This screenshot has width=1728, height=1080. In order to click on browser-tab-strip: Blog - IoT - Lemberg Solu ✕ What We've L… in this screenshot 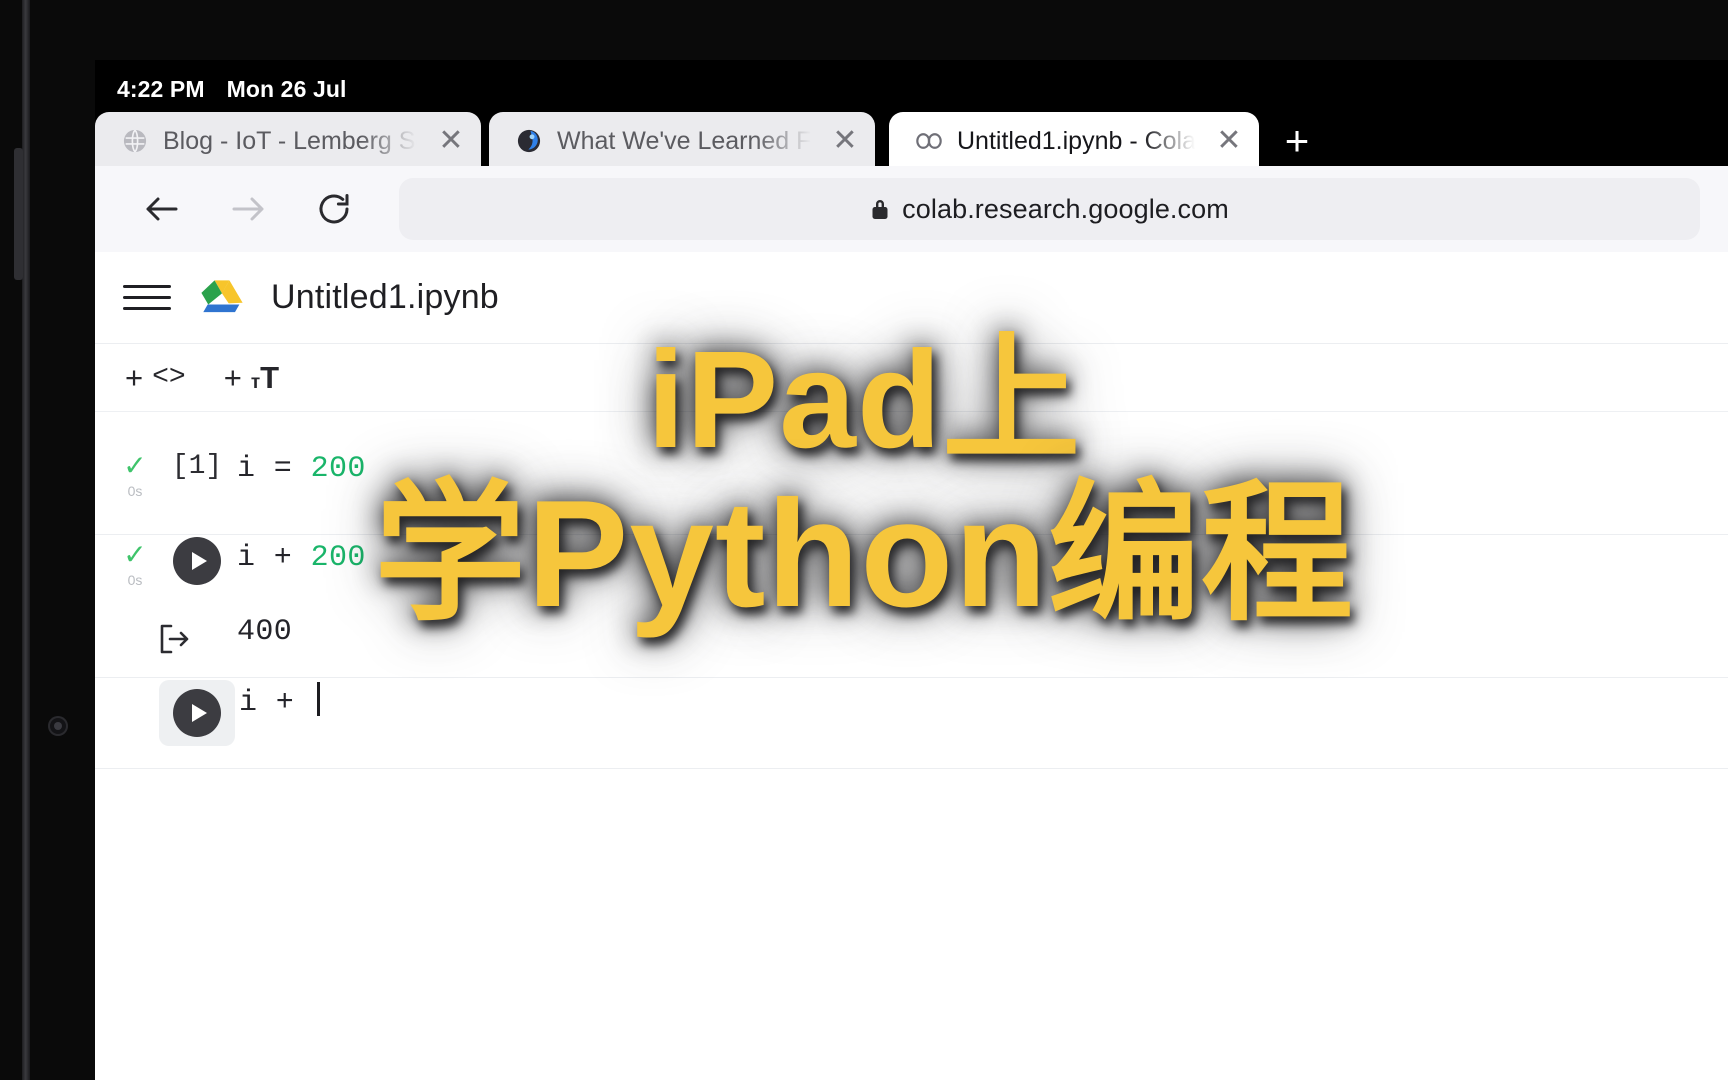, I will do `click(911, 139)`.